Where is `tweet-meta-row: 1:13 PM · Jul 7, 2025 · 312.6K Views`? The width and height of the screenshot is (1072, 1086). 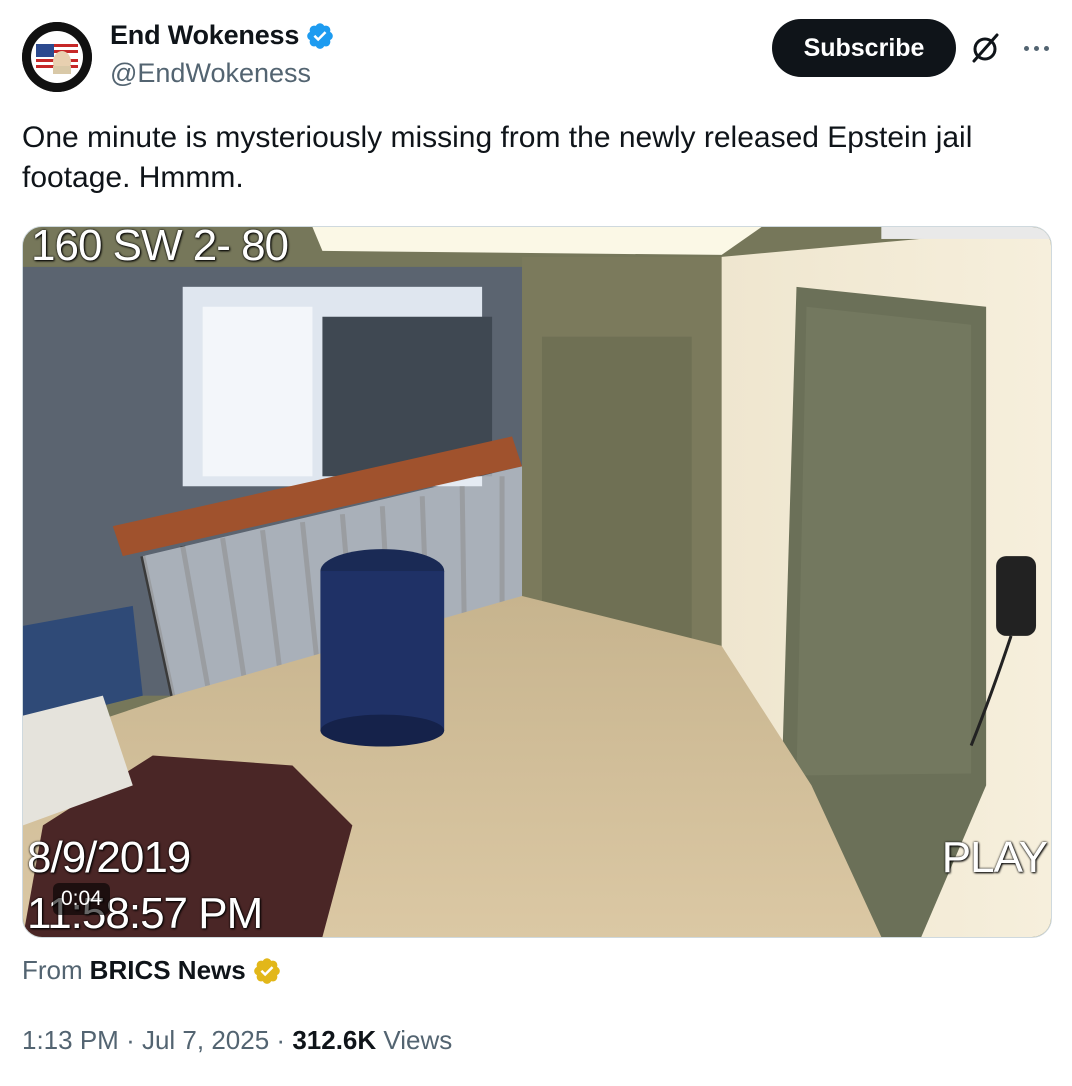 tweet-meta-row: 1:13 PM · Jul 7, 2025 · 312.6K Views is located at coordinates (237, 1040).